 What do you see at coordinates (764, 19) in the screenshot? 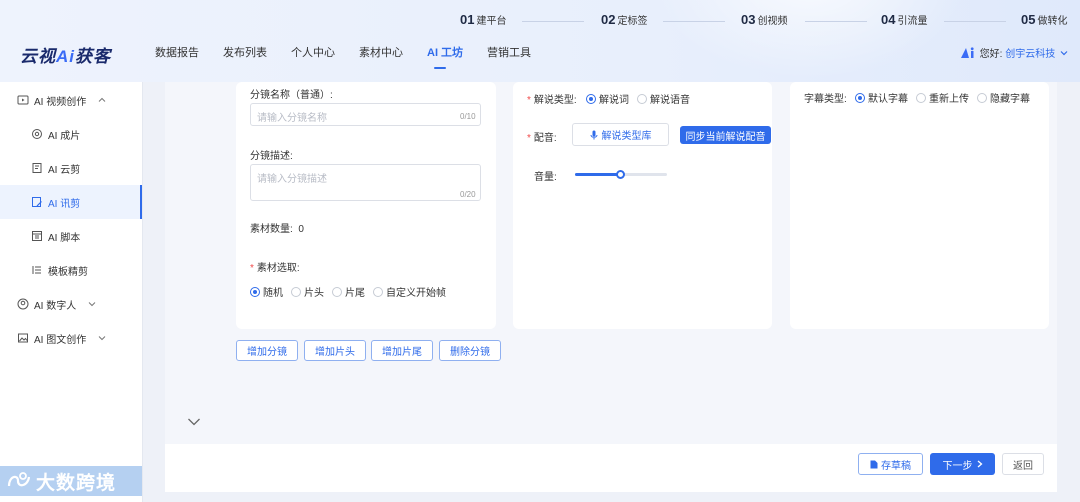
I see `step-3: 03 创视频` at bounding box center [764, 19].